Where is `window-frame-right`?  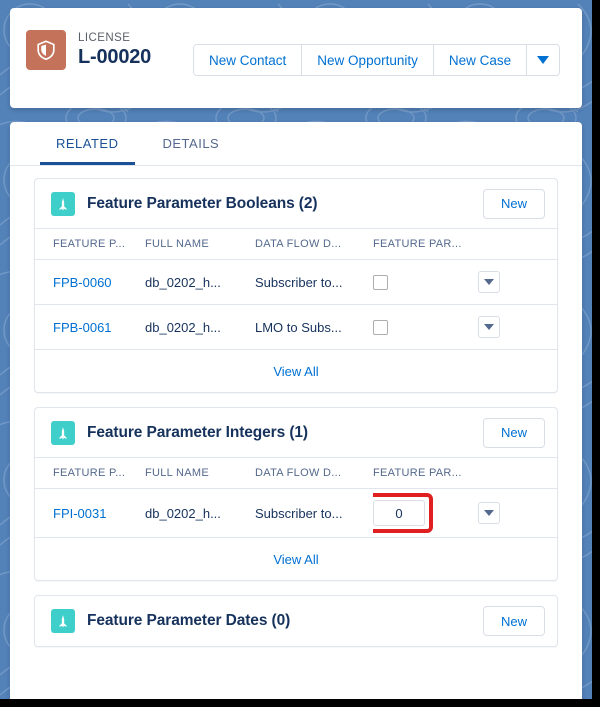
window-frame-right is located at coordinates (596, 353).